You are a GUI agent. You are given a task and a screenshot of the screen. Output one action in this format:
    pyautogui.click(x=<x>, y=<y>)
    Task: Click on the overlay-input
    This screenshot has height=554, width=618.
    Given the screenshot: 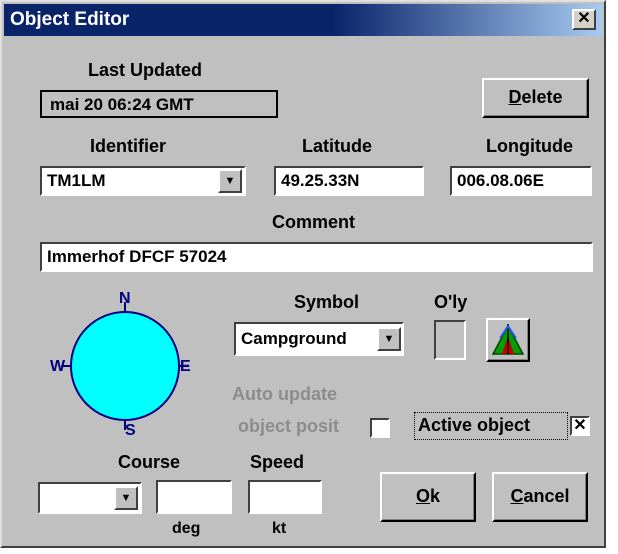 What is the action you would take?
    pyautogui.click(x=450, y=340)
    